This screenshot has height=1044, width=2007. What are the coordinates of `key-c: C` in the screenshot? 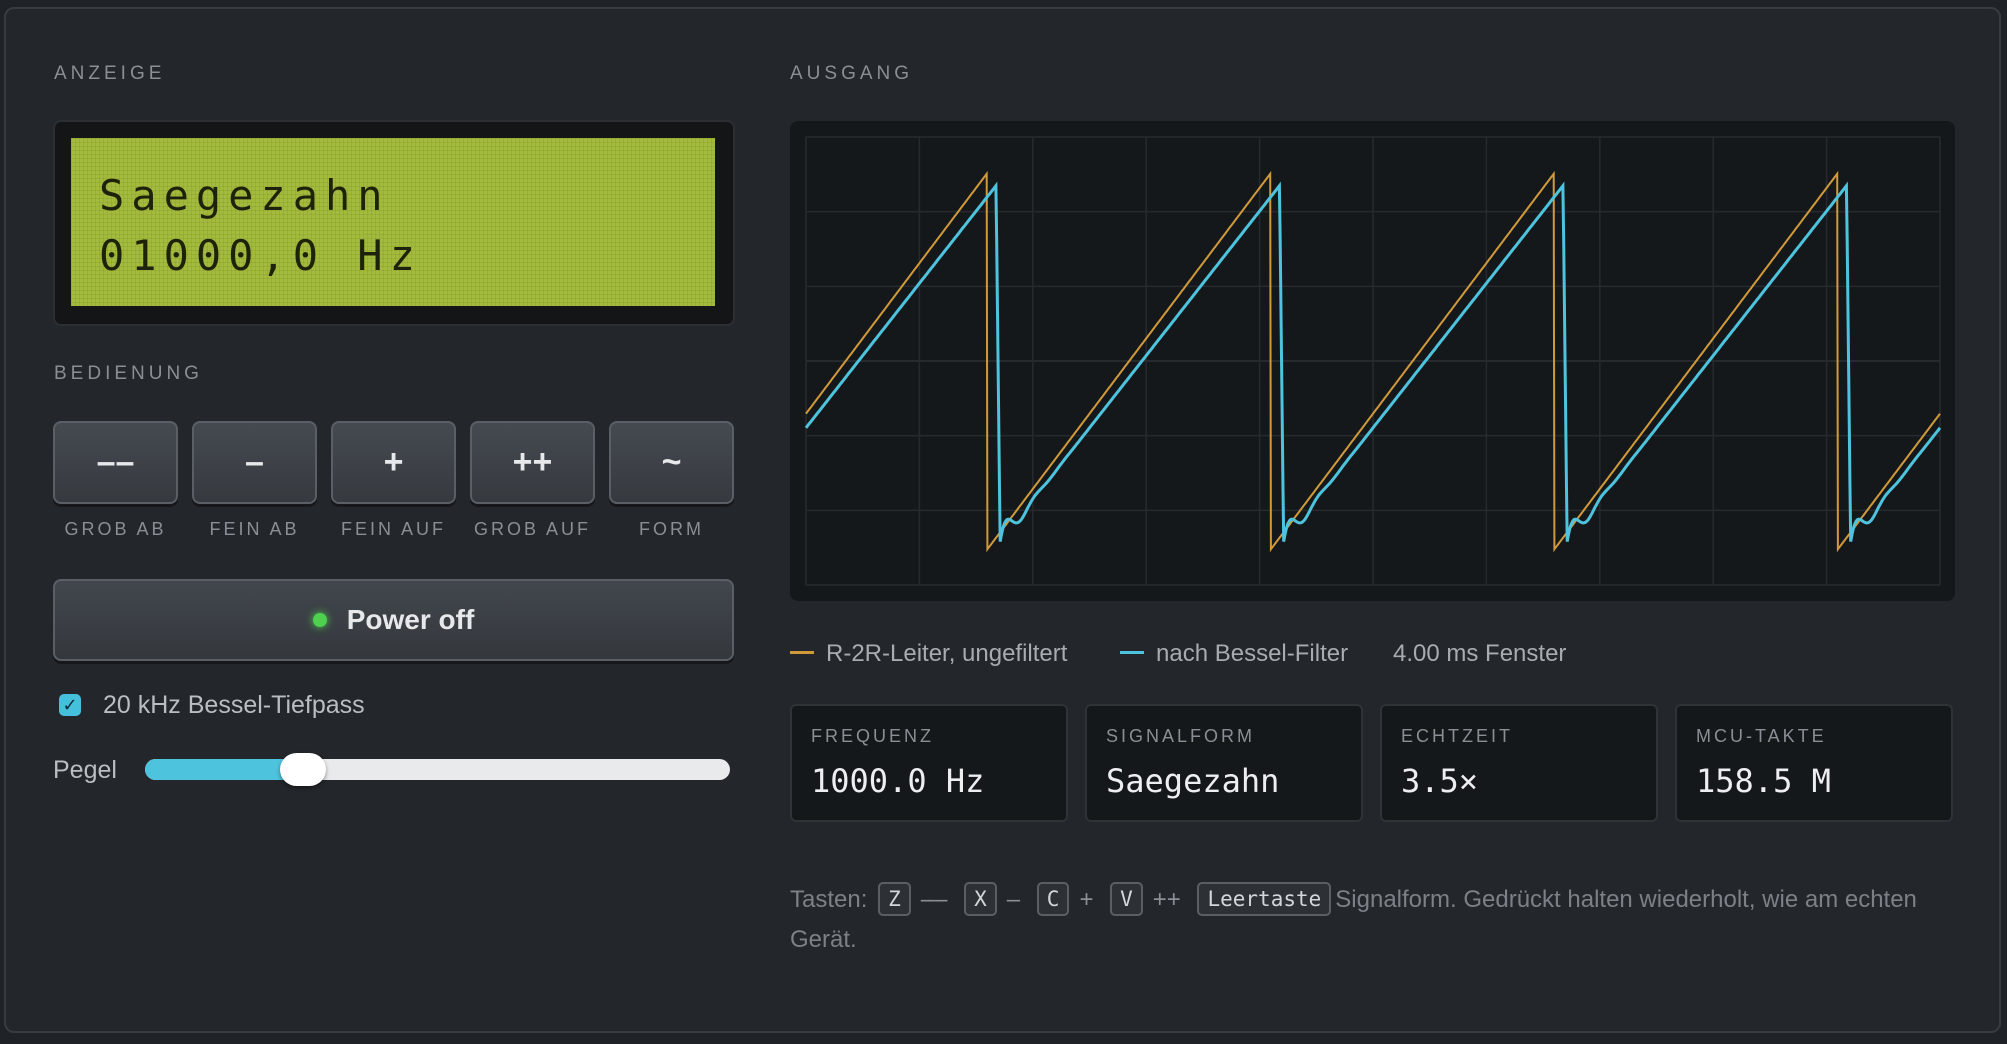 It's located at (1053, 899).